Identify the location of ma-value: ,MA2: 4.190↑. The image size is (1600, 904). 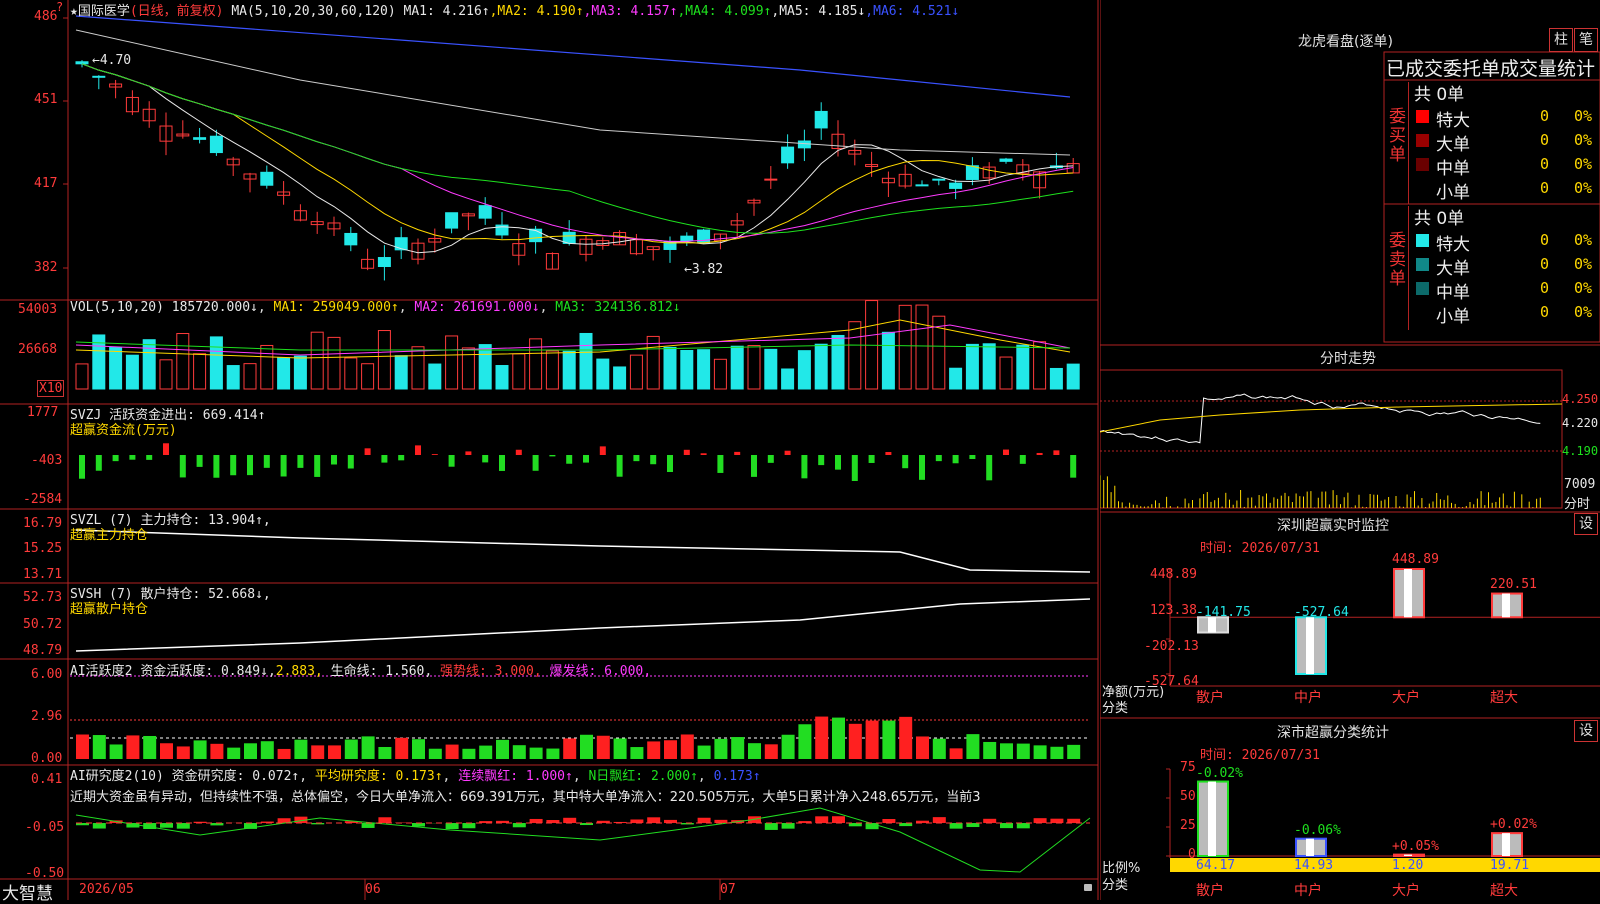
(537, 11).